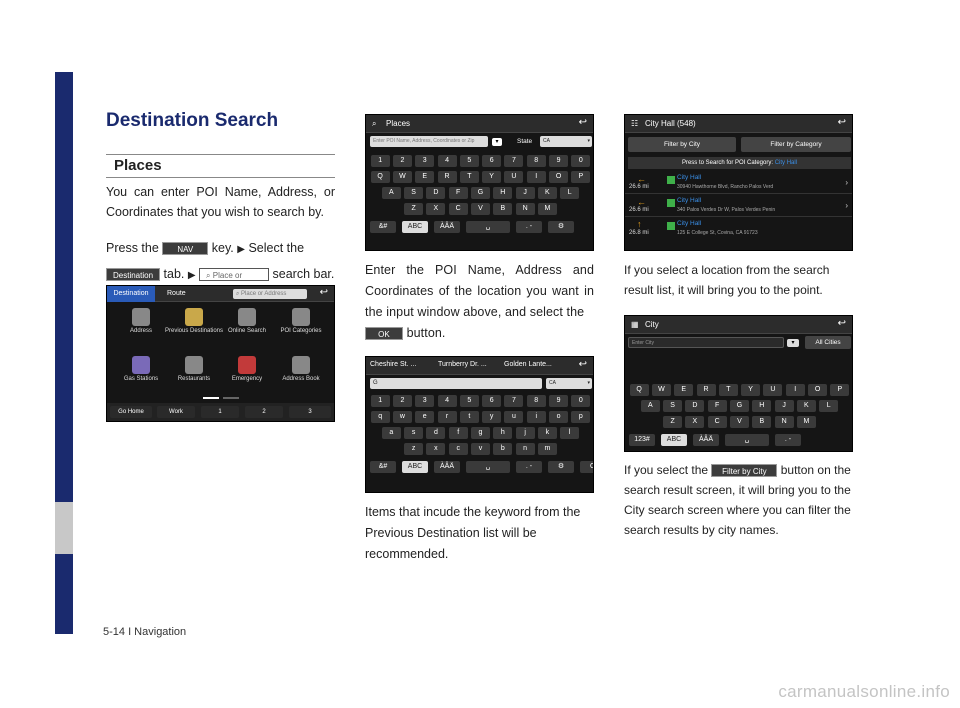  I want to click on text: Address, so click(140, 331).